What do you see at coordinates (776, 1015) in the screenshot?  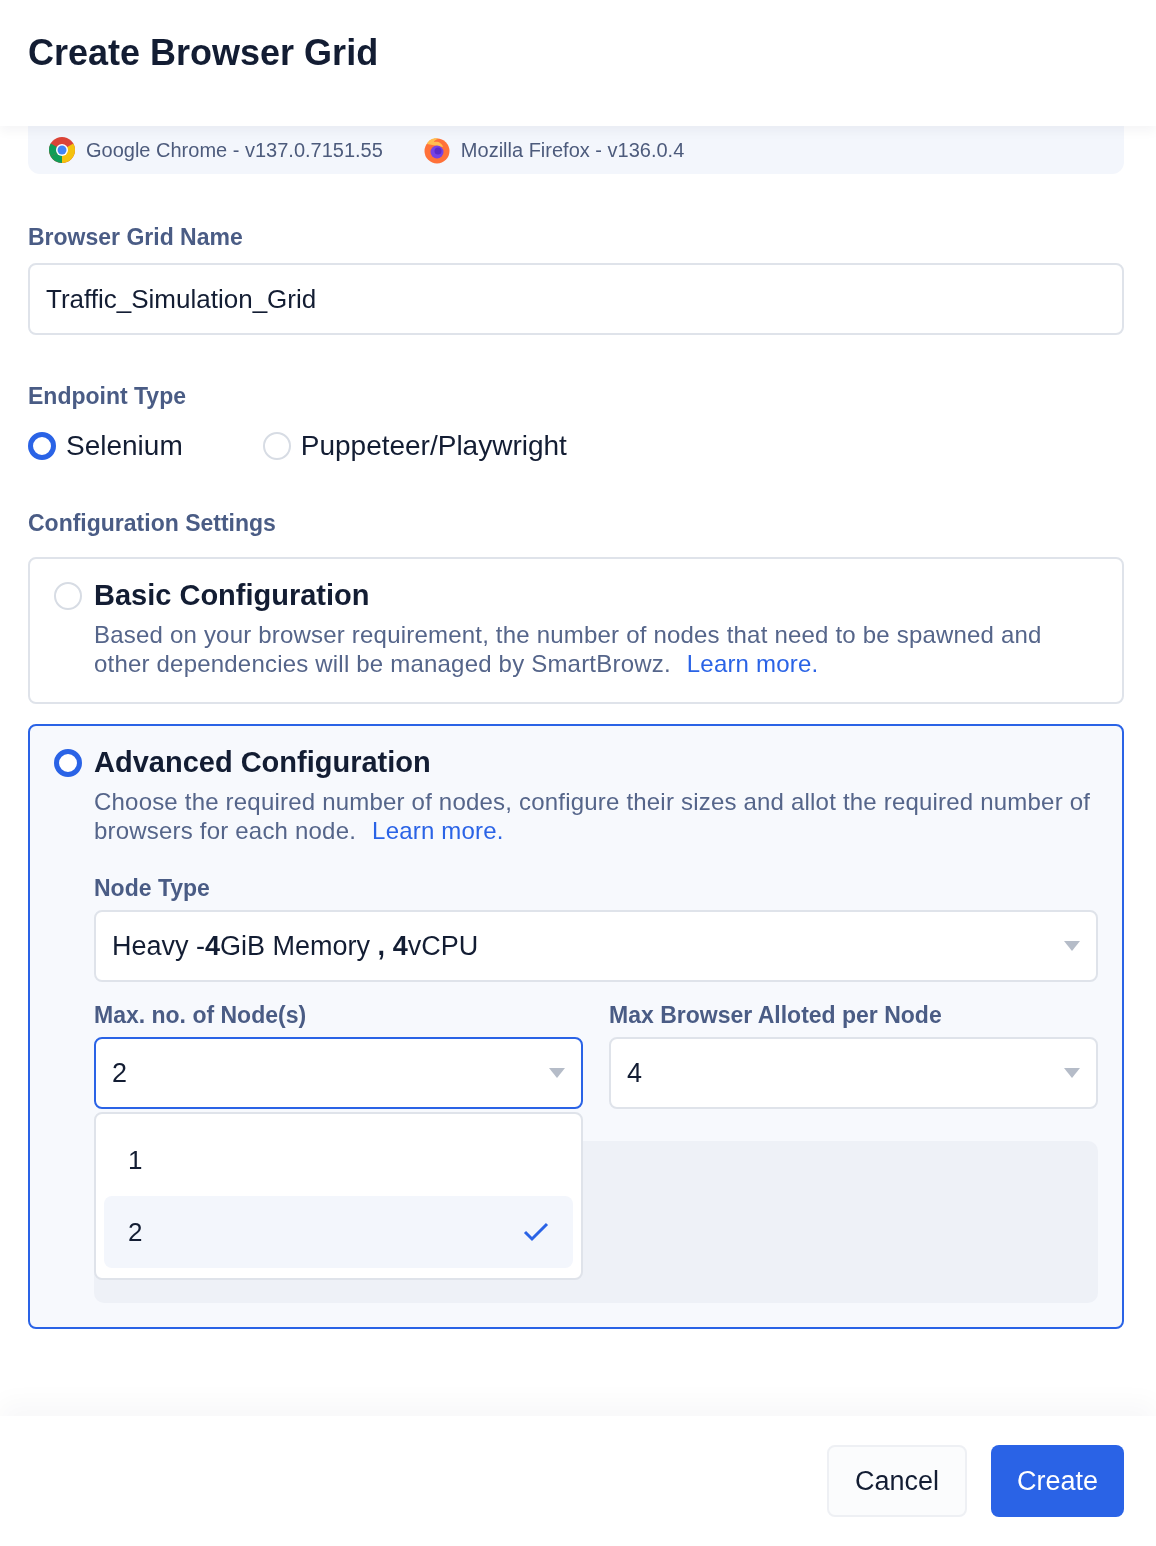 I see `field-label: Max Browser Alloted per Node` at bounding box center [776, 1015].